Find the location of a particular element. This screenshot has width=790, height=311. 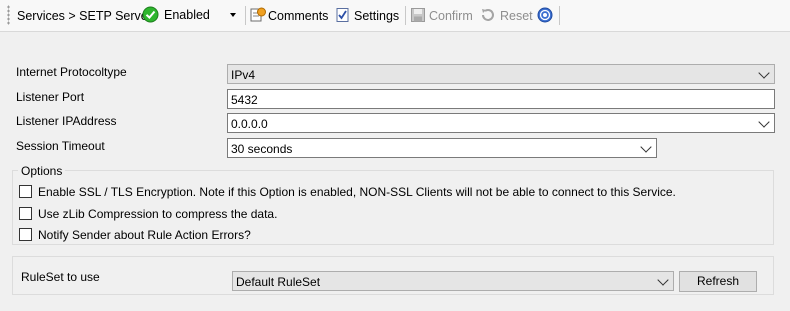

settings-icon is located at coordinates (343, 15).